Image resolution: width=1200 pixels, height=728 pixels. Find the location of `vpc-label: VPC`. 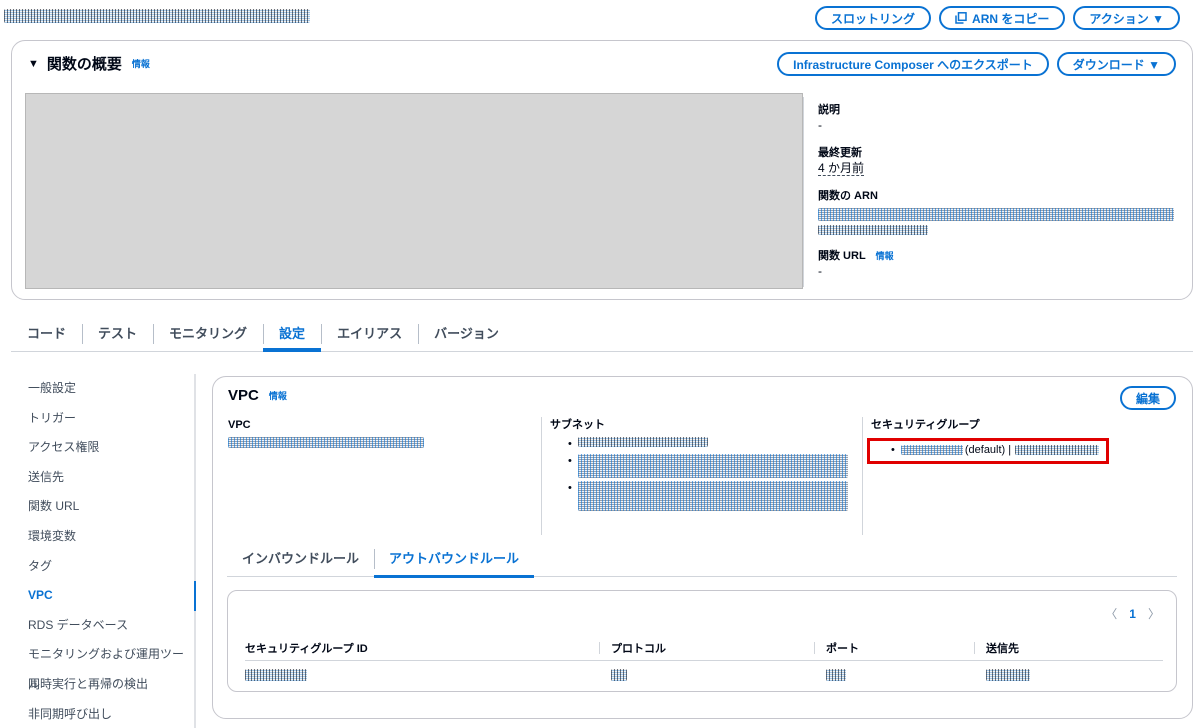

vpc-label: VPC is located at coordinates (239, 425).